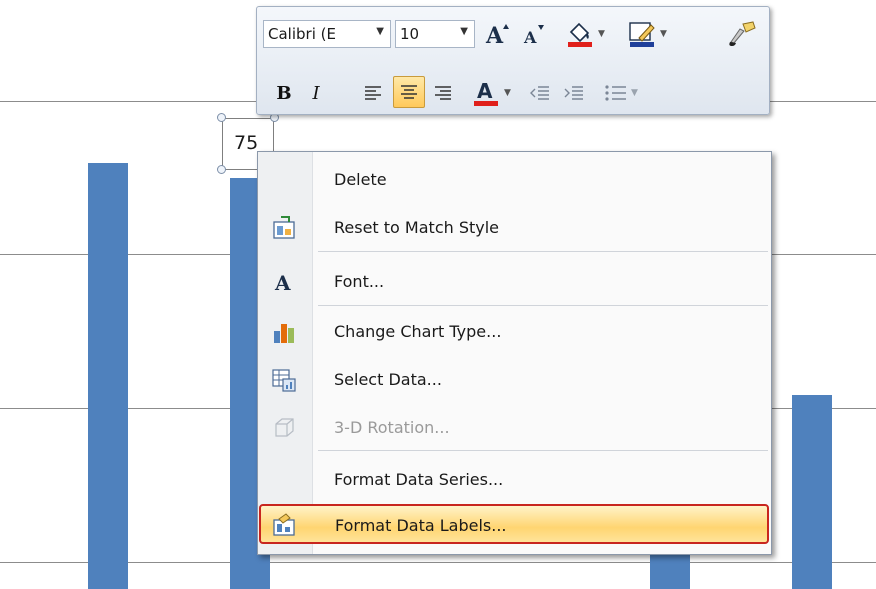 This screenshot has width=876, height=589. I want to click on gridline, so click(438, 562).